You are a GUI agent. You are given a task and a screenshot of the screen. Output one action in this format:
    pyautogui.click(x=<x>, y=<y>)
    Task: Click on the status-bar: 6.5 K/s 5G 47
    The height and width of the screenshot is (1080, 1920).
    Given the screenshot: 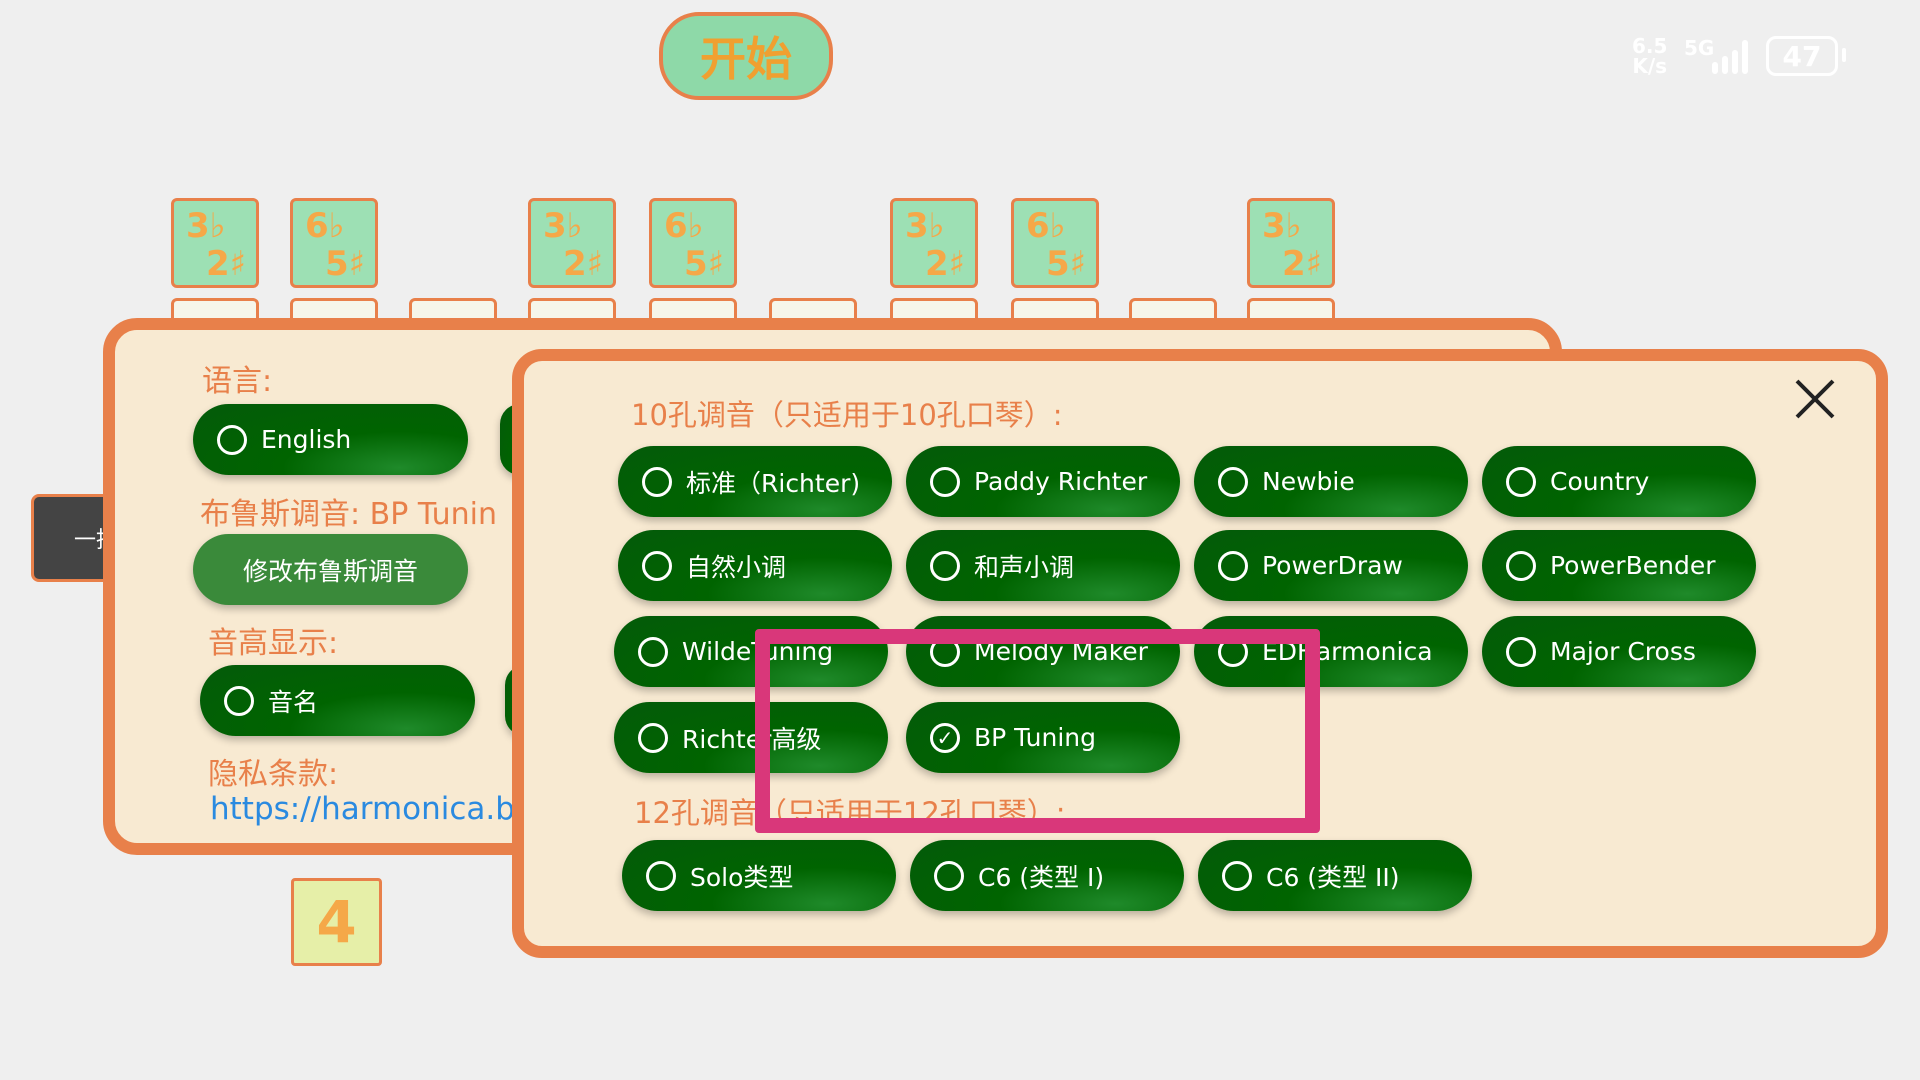 What is the action you would take?
    pyautogui.click(x=1738, y=58)
    